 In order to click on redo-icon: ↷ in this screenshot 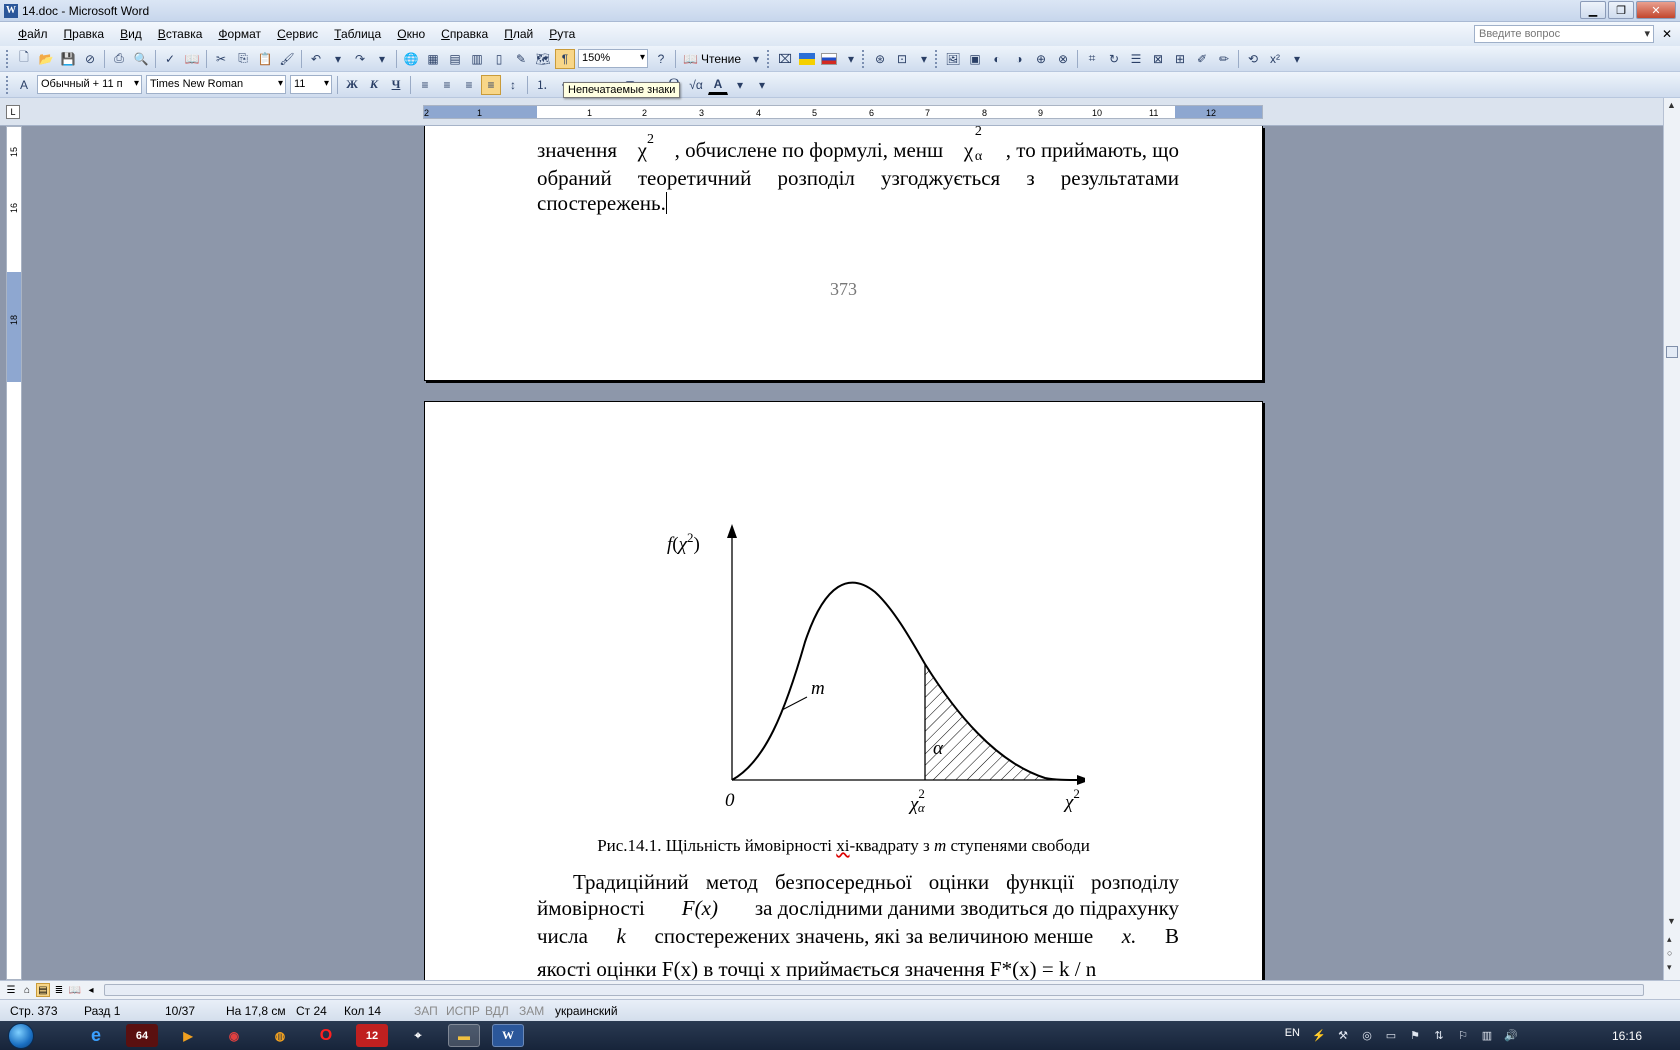, I will do `click(360, 59)`.